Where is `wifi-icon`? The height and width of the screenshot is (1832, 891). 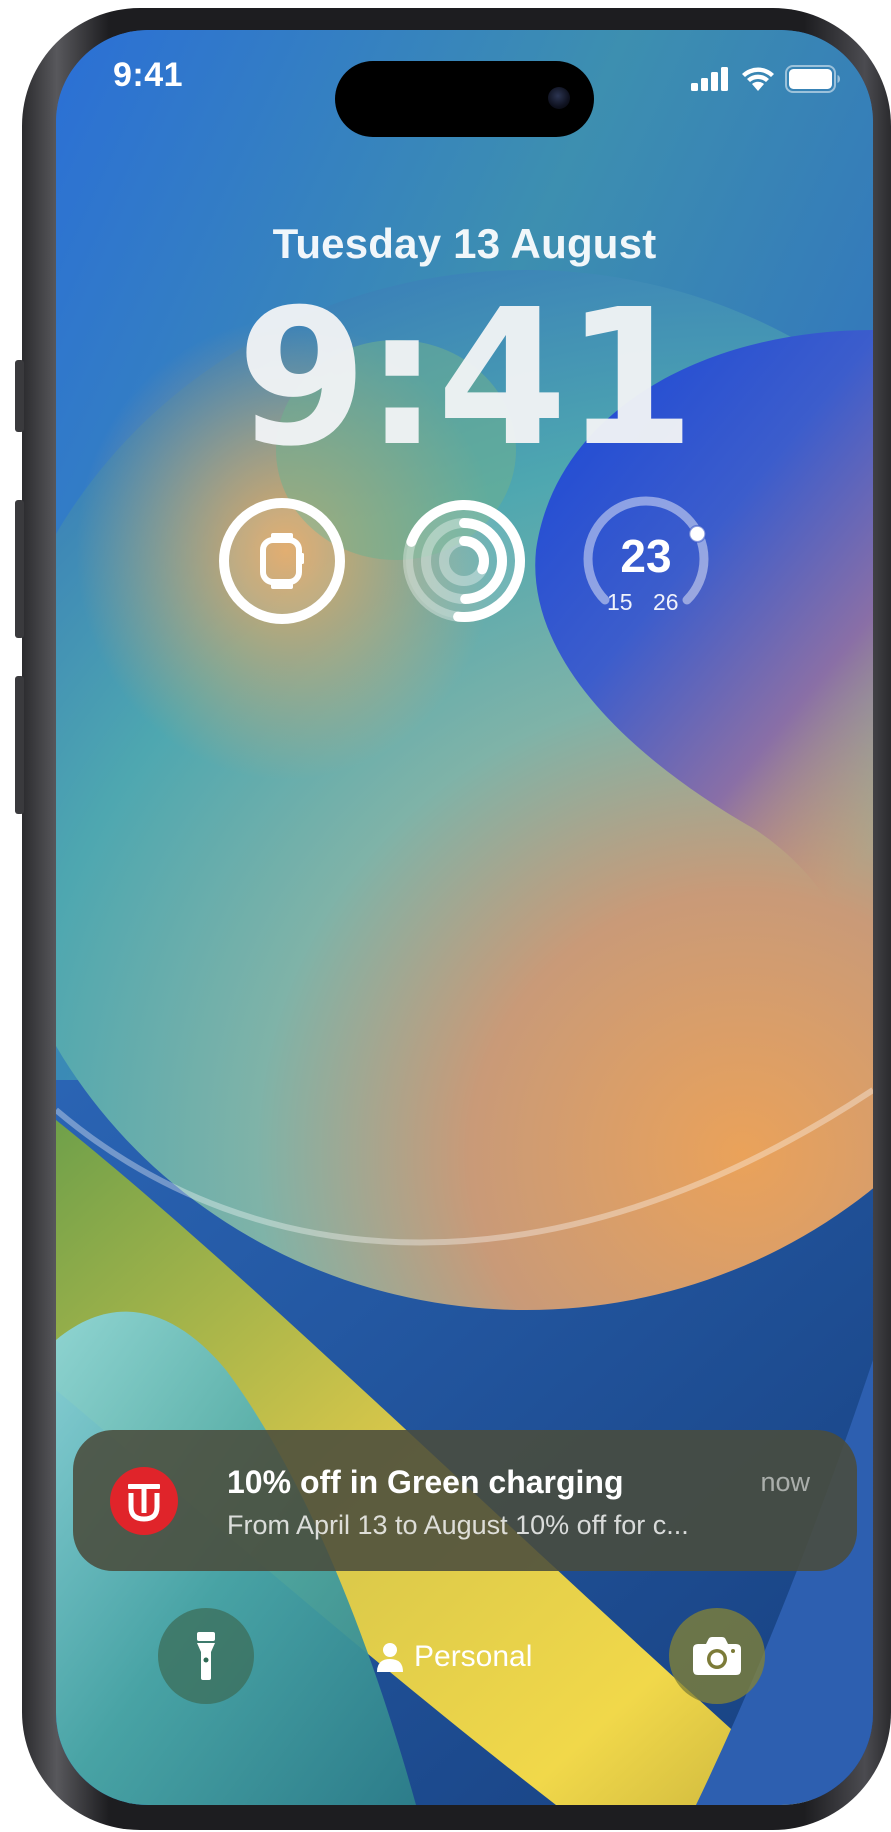
wifi-icon is located at coordinates (758, 79).